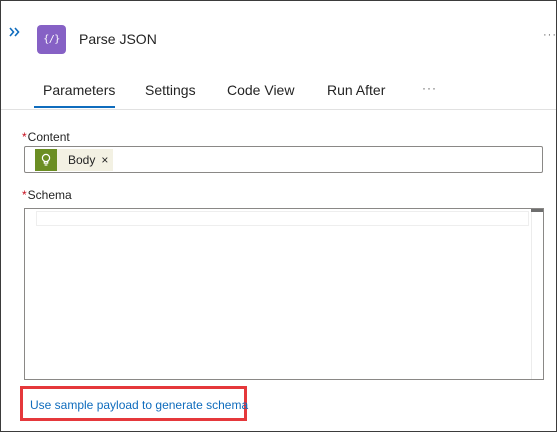 Image resolution: width=557 pixels, height=432 pixels. I want to click on sample-link-highlight: Use sample payload to generate schema, so click(134, 403).